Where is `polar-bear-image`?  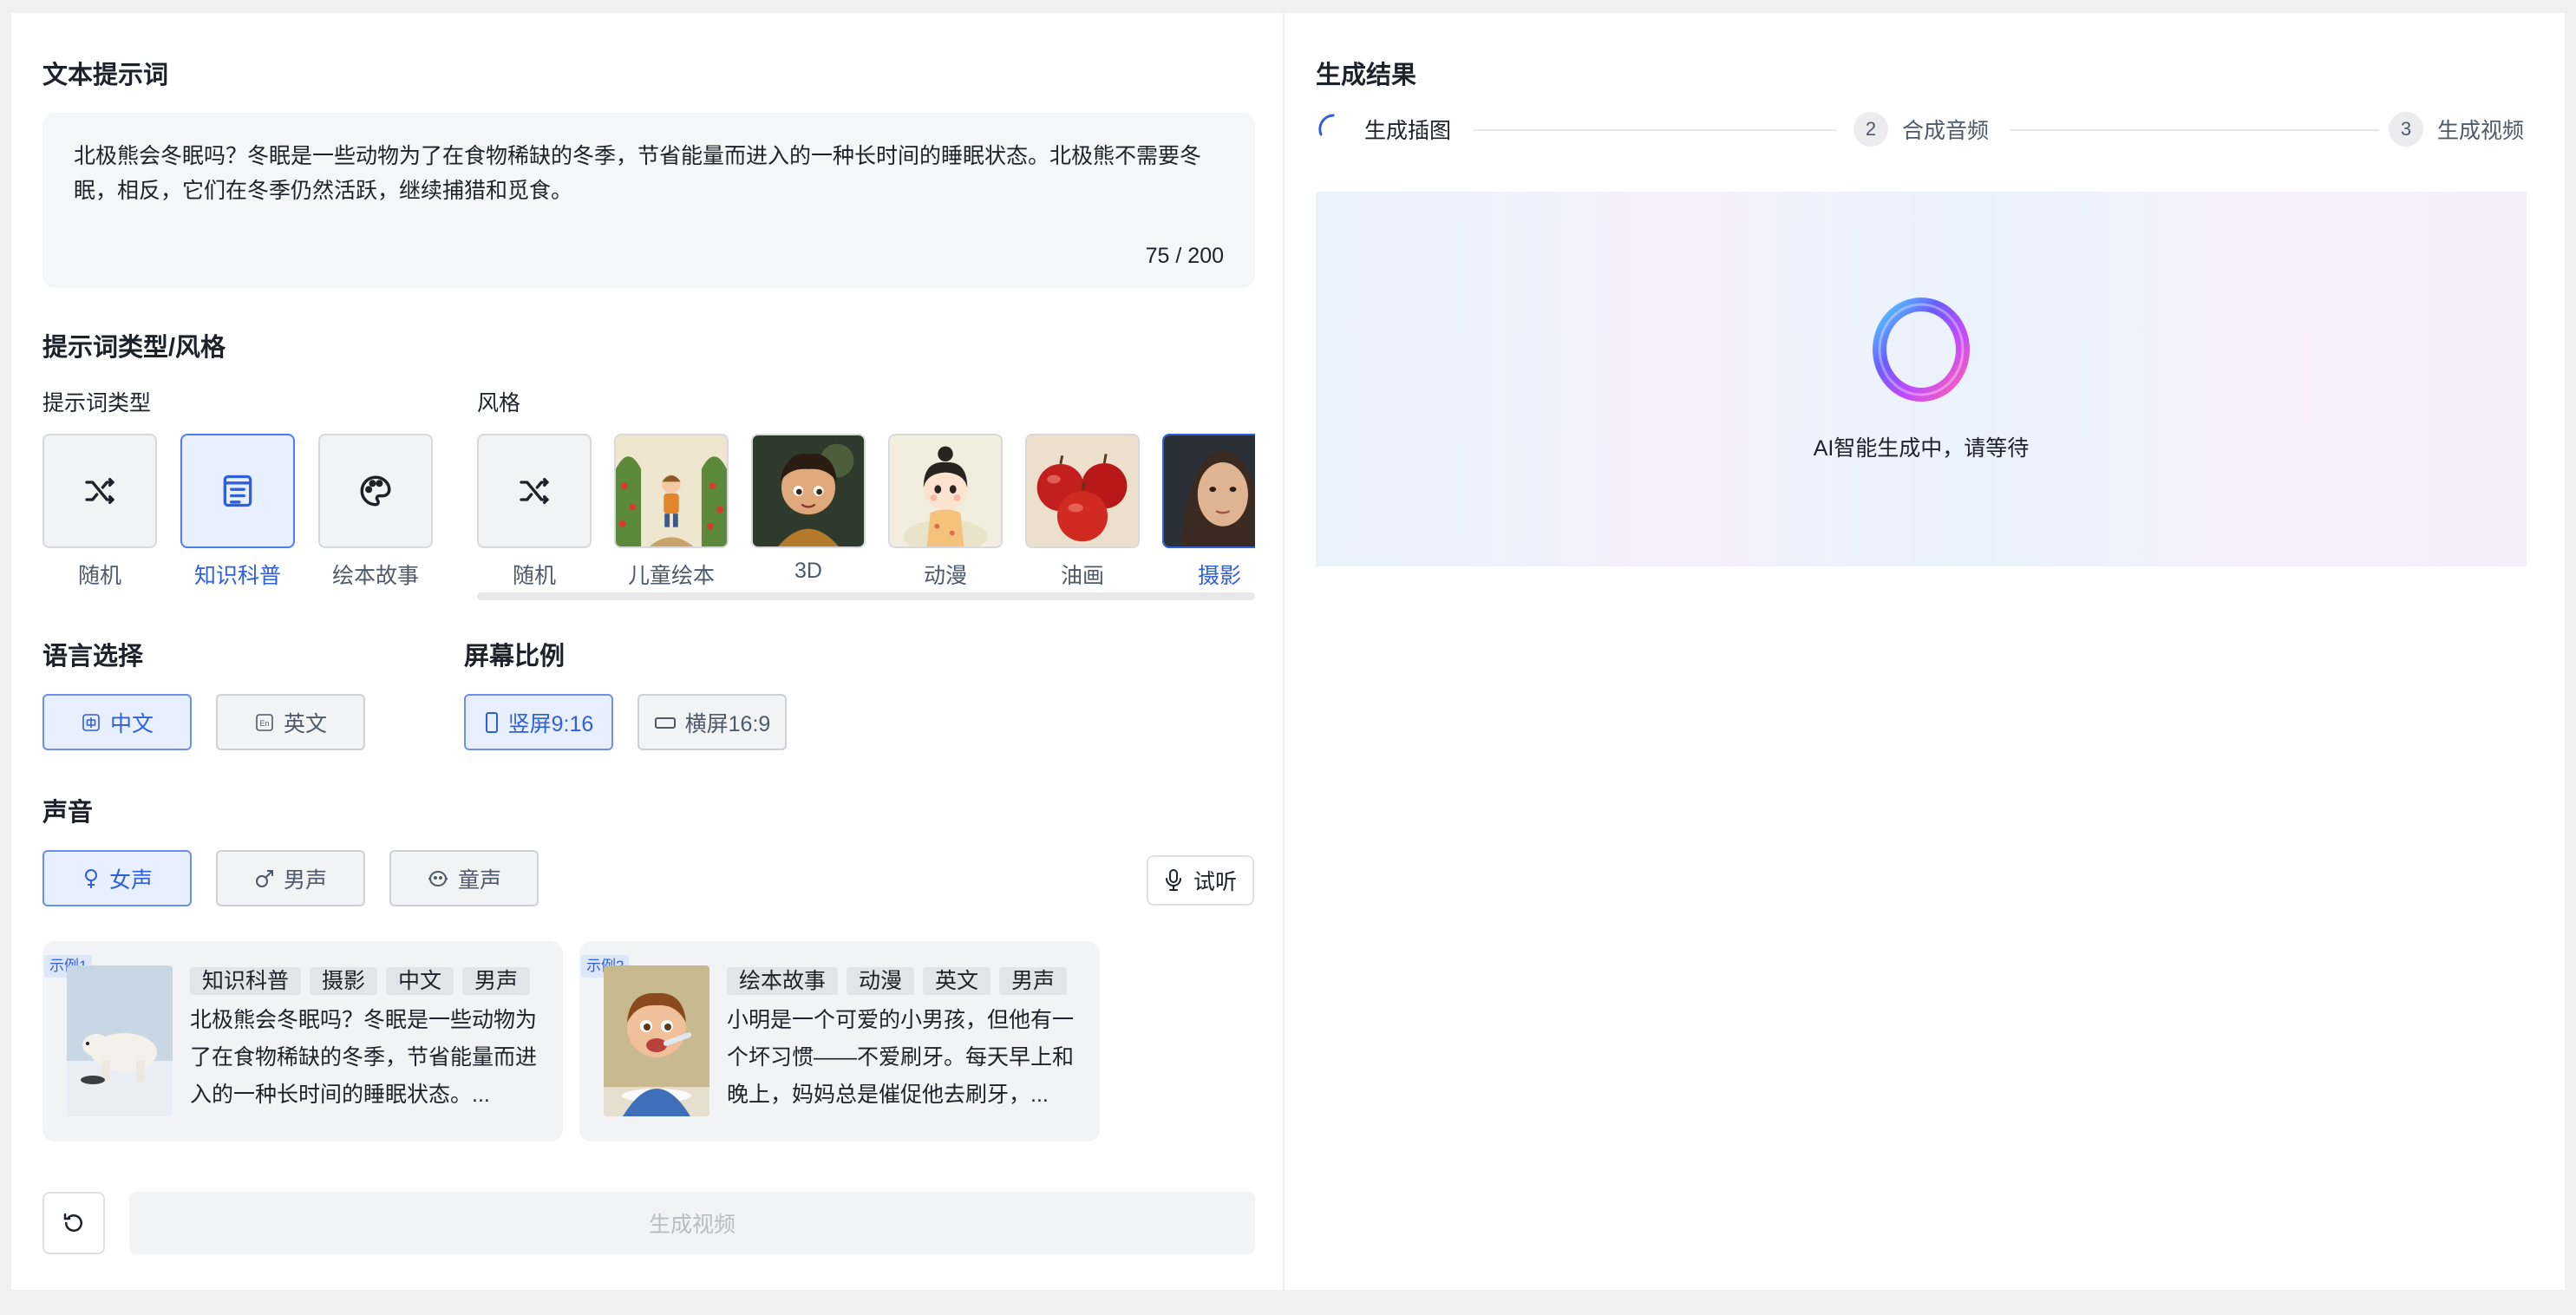
polar-bear-image is located at coordinates (120, 1040).